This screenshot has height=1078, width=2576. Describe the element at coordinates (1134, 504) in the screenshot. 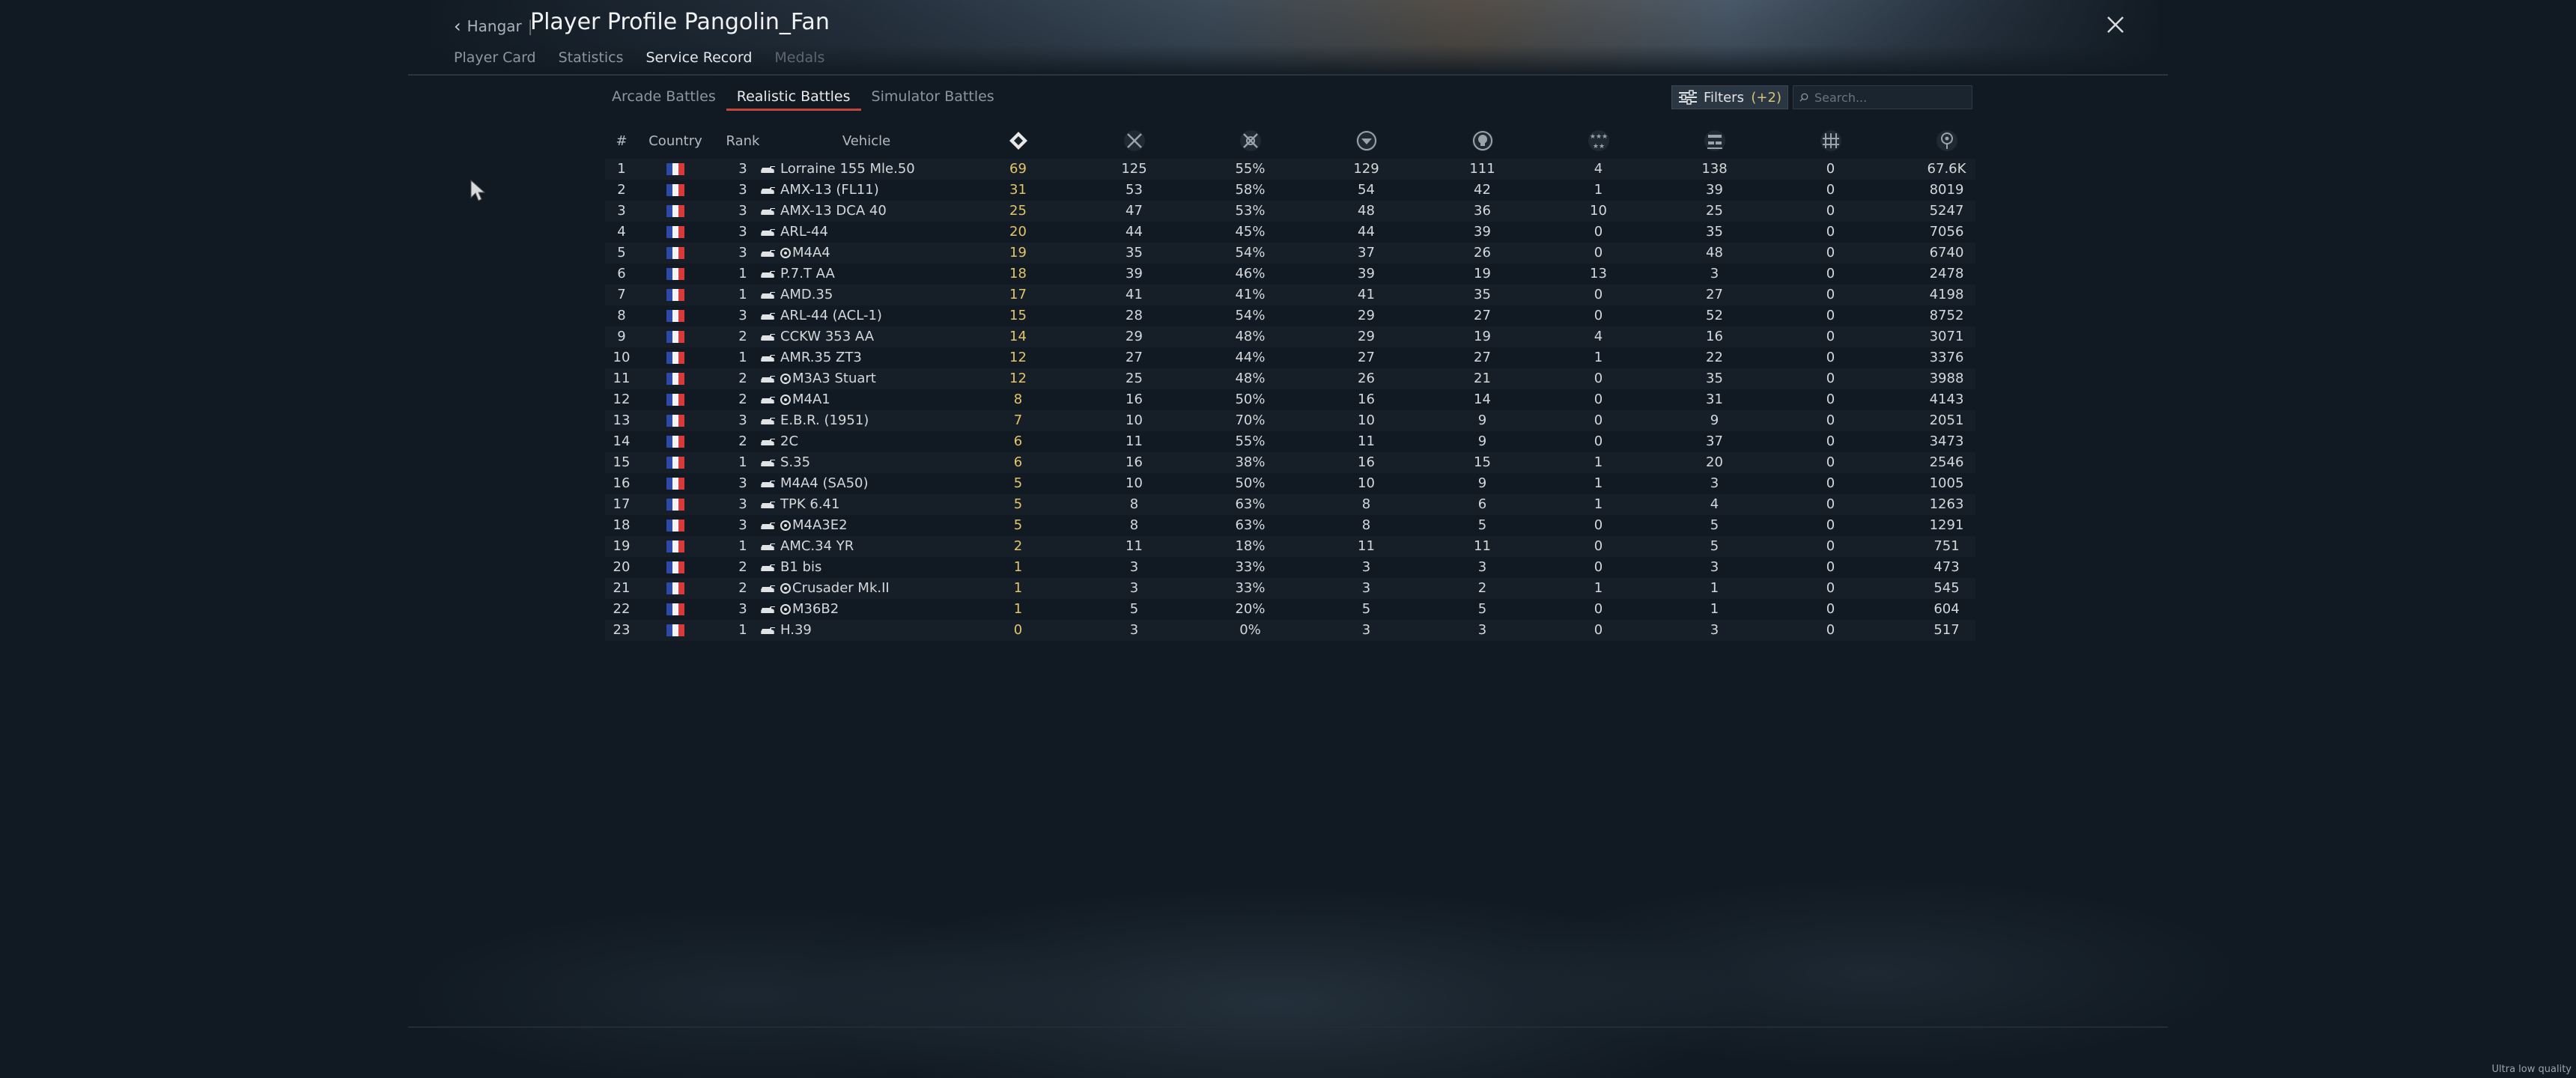

I see `victories-cell: 8` at that location.